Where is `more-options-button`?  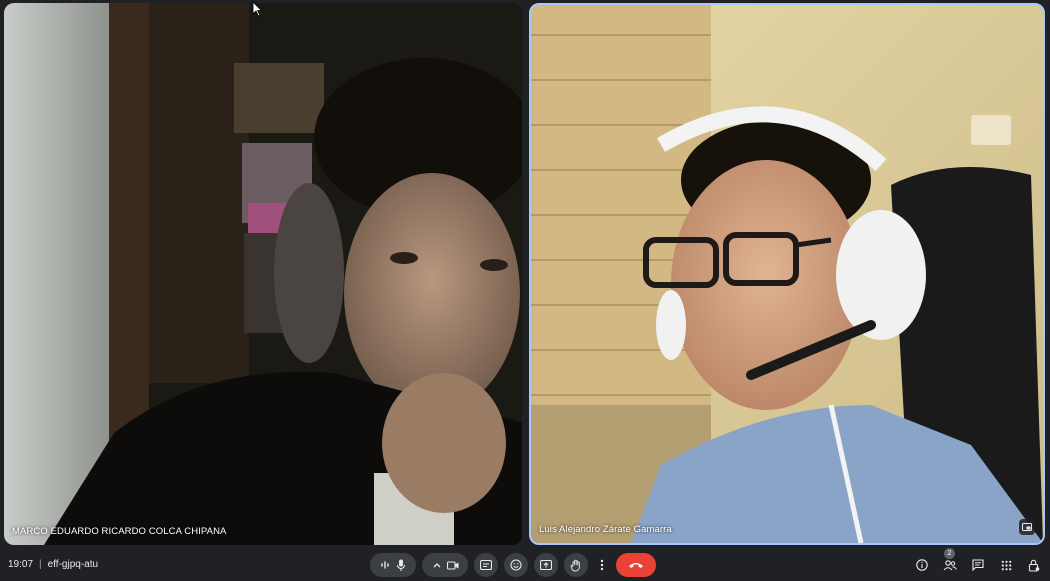 more-options-button is located at coordinates (602, 565).